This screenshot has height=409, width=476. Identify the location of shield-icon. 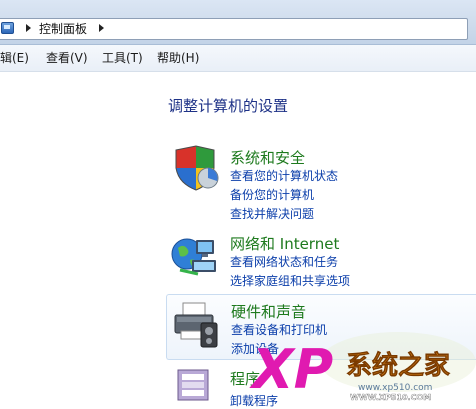
(197, 168).